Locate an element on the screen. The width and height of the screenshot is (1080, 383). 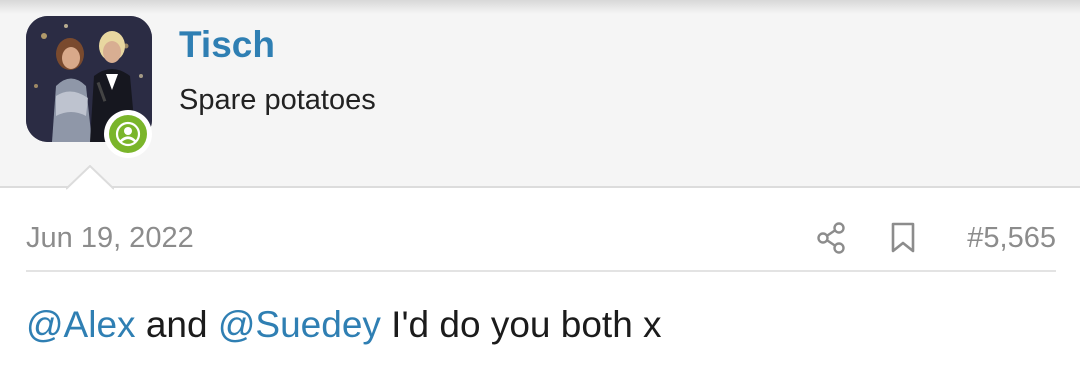
bookmark-button is located at coordinates (903, 238).